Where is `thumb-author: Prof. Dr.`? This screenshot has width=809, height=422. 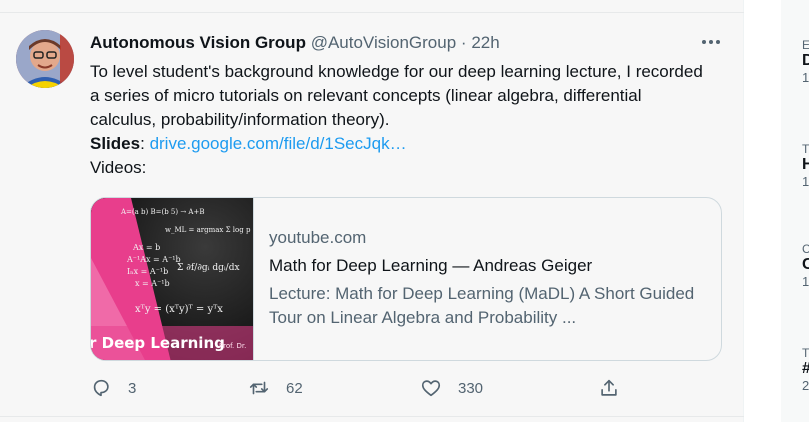
thumb-author: Prof. Dr. is located at coordinates (232, 346).